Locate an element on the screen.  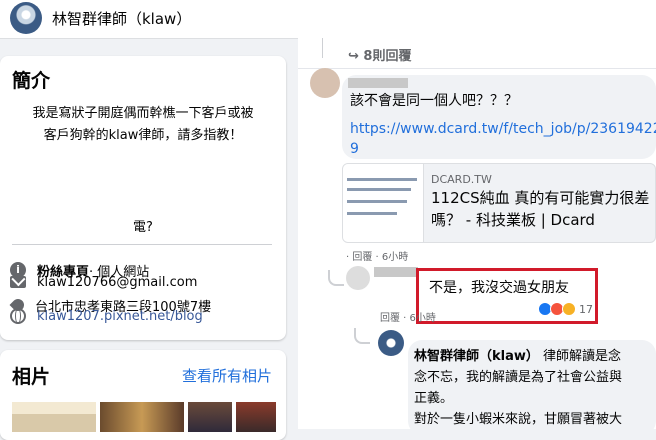
website-link: klaw1207.pixnet.net/blog is located at coordinates (120, 316).